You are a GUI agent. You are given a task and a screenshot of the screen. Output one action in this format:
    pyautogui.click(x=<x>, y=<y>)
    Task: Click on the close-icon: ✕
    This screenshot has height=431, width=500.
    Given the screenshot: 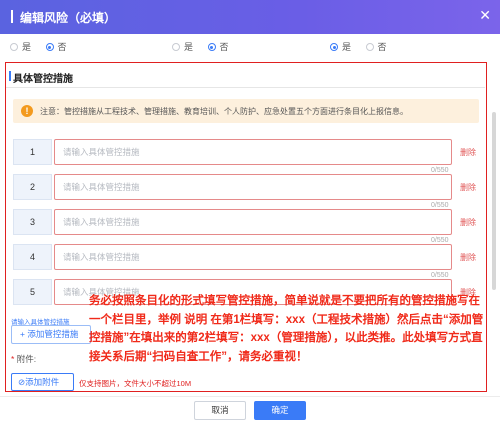 What is the action you would take?
    pyautogui.click(x=485, y=15)
    